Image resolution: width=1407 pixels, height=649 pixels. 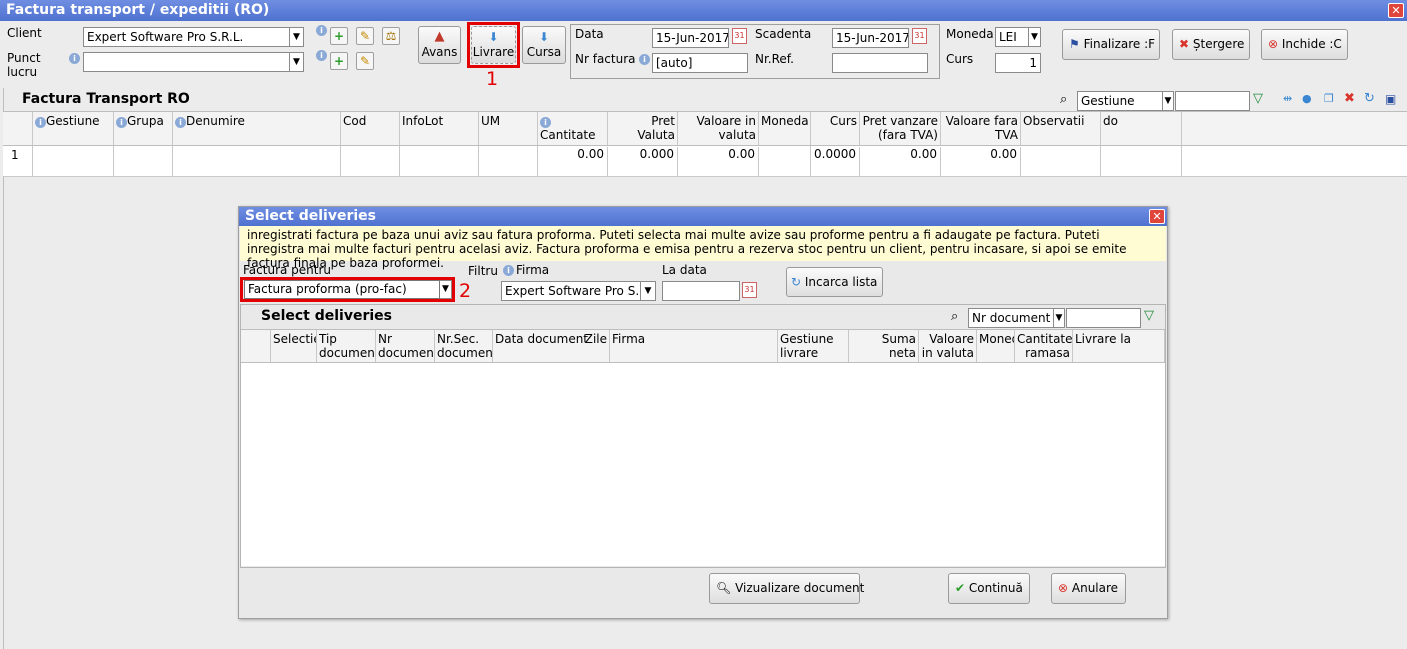 What do you see at coordinates (1212, 101) in the screenshot?
I see `main-search-input` at bounding box center [1212, 101].